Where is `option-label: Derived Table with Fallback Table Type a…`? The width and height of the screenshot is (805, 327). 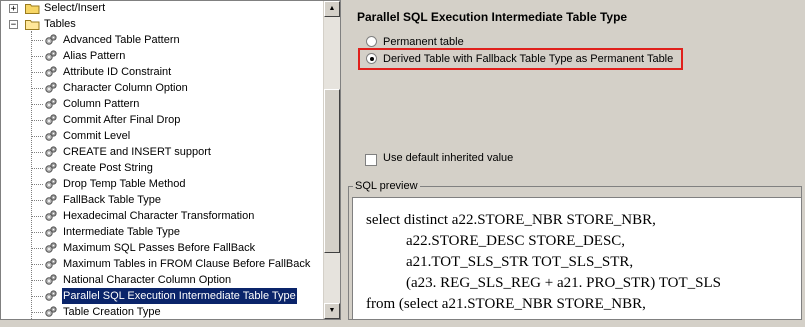 option-label: Derived Table with Fallback Table Type a… is located at coordinates (528, 59).